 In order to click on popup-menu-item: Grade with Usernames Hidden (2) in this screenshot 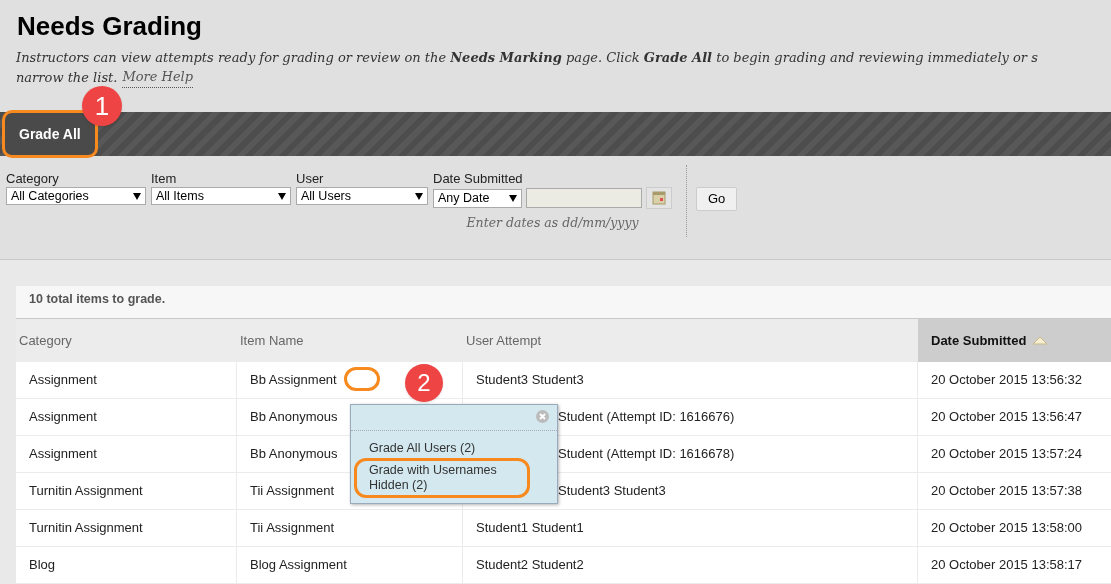, I will do `click(442, 478)`.